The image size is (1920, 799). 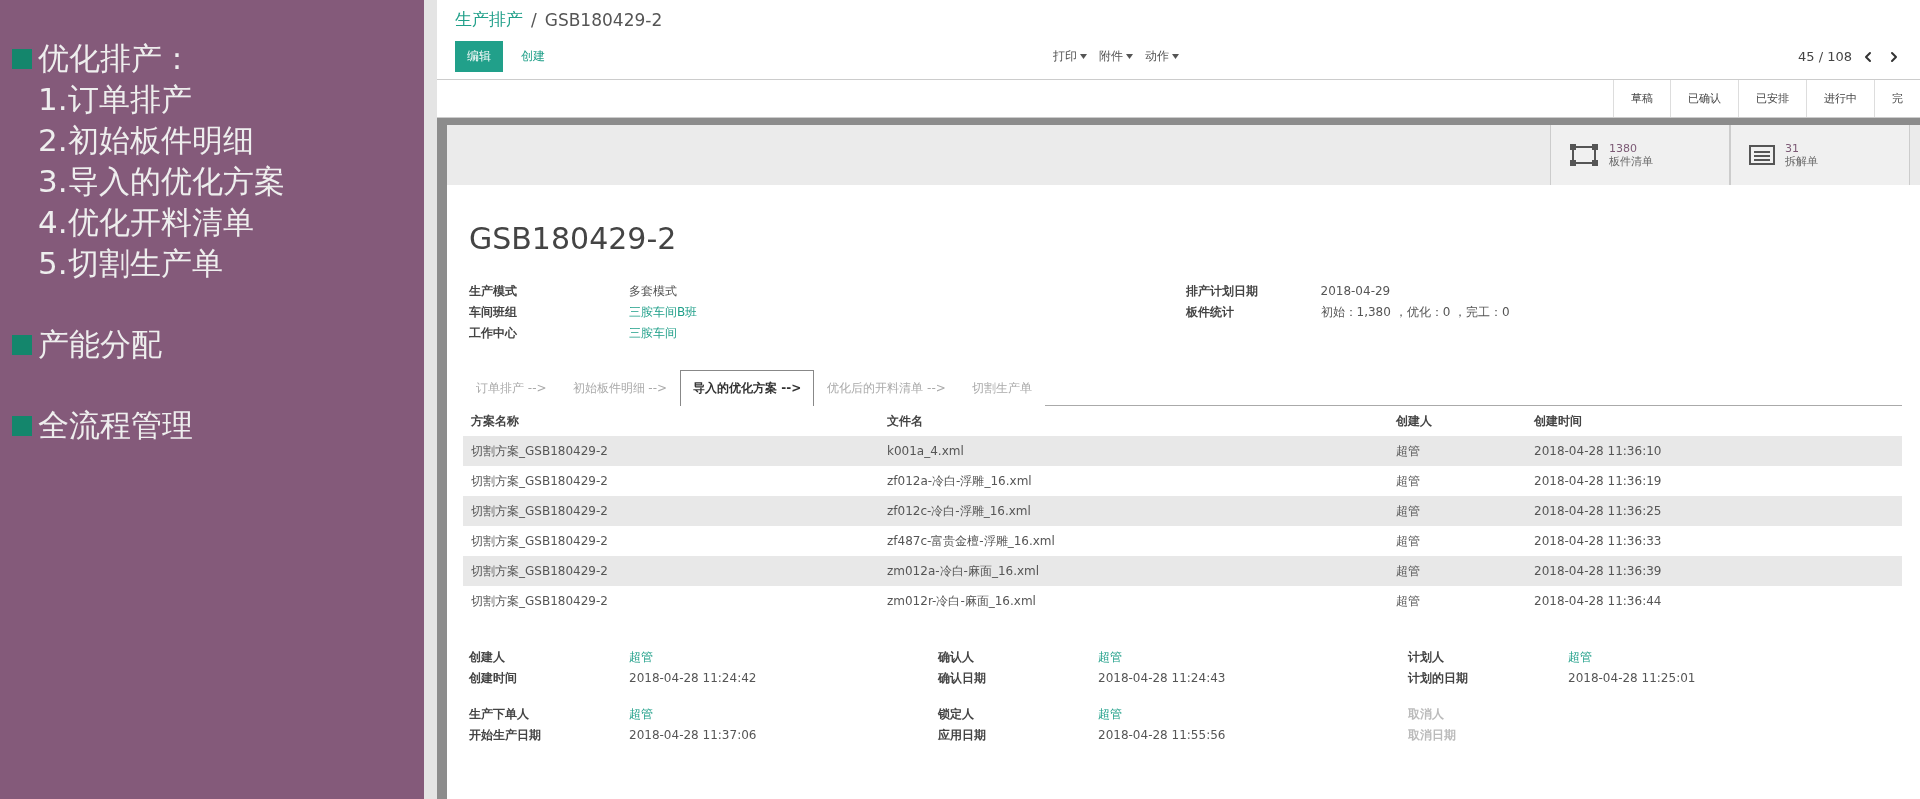 I want to click on column-header: 创建人, so click(x=1414, y=421).